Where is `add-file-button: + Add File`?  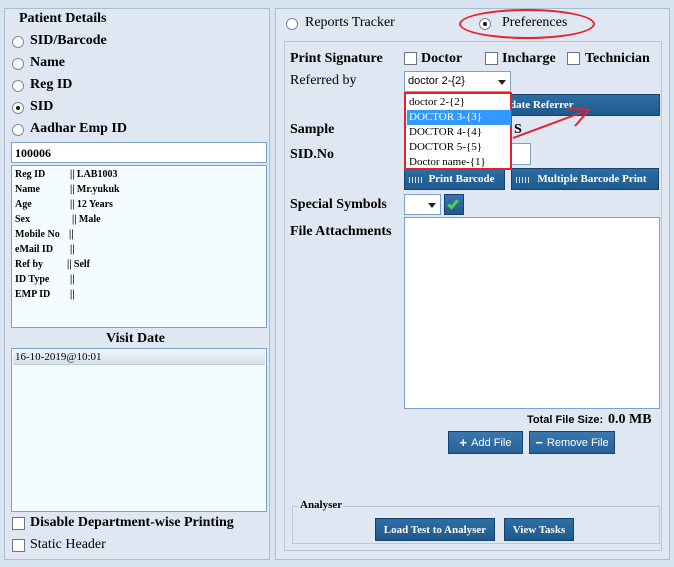
add-file-button: + Add File is located at coordinates (485, 442).